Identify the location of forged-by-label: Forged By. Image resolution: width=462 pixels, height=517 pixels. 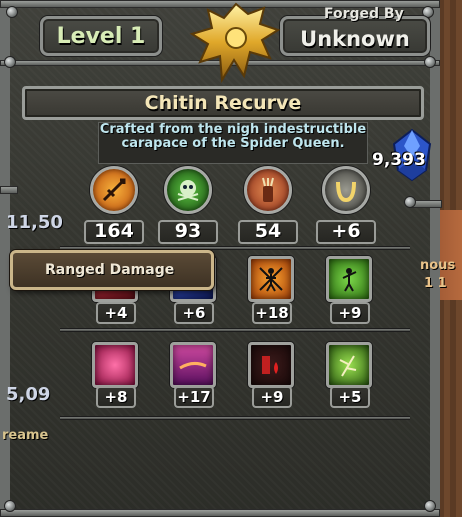
(364, 14).